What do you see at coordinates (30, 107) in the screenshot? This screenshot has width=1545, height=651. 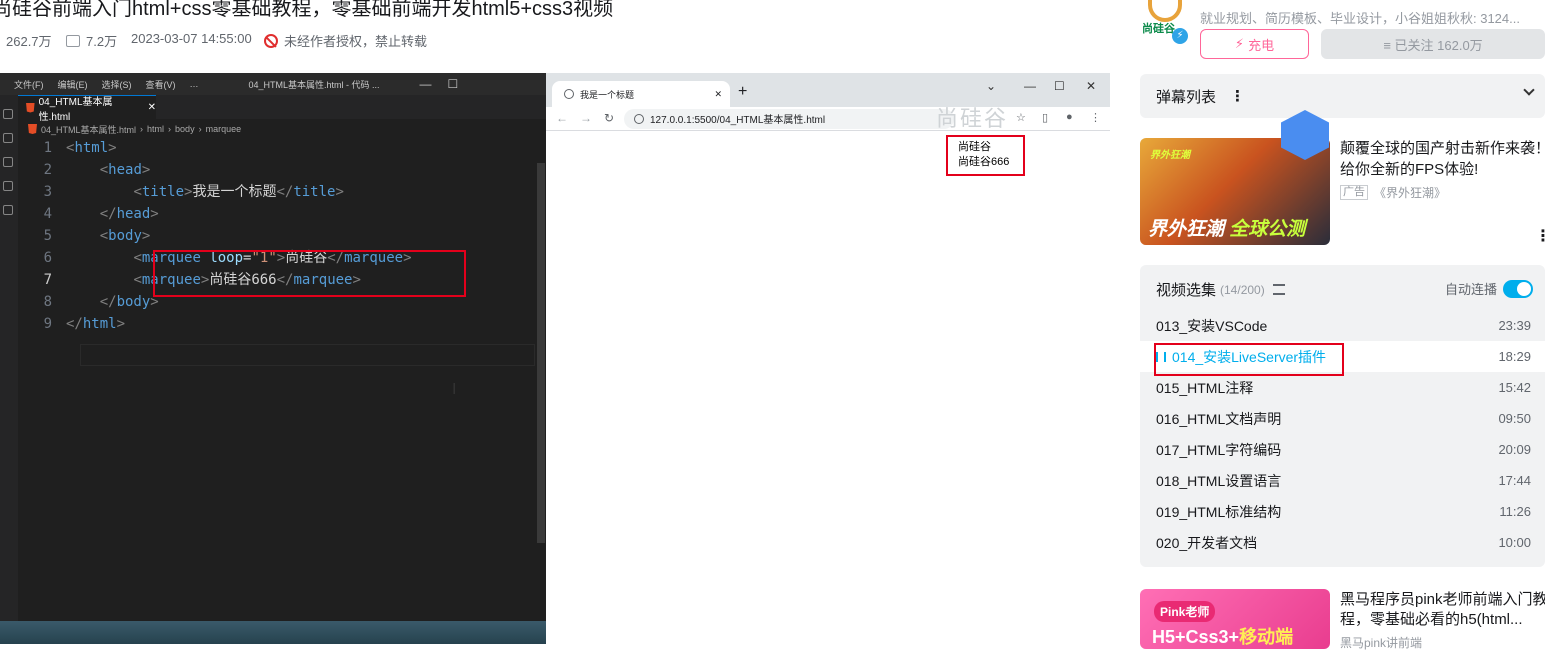 I see `html-file-icon` at bounding box center [30, 107].